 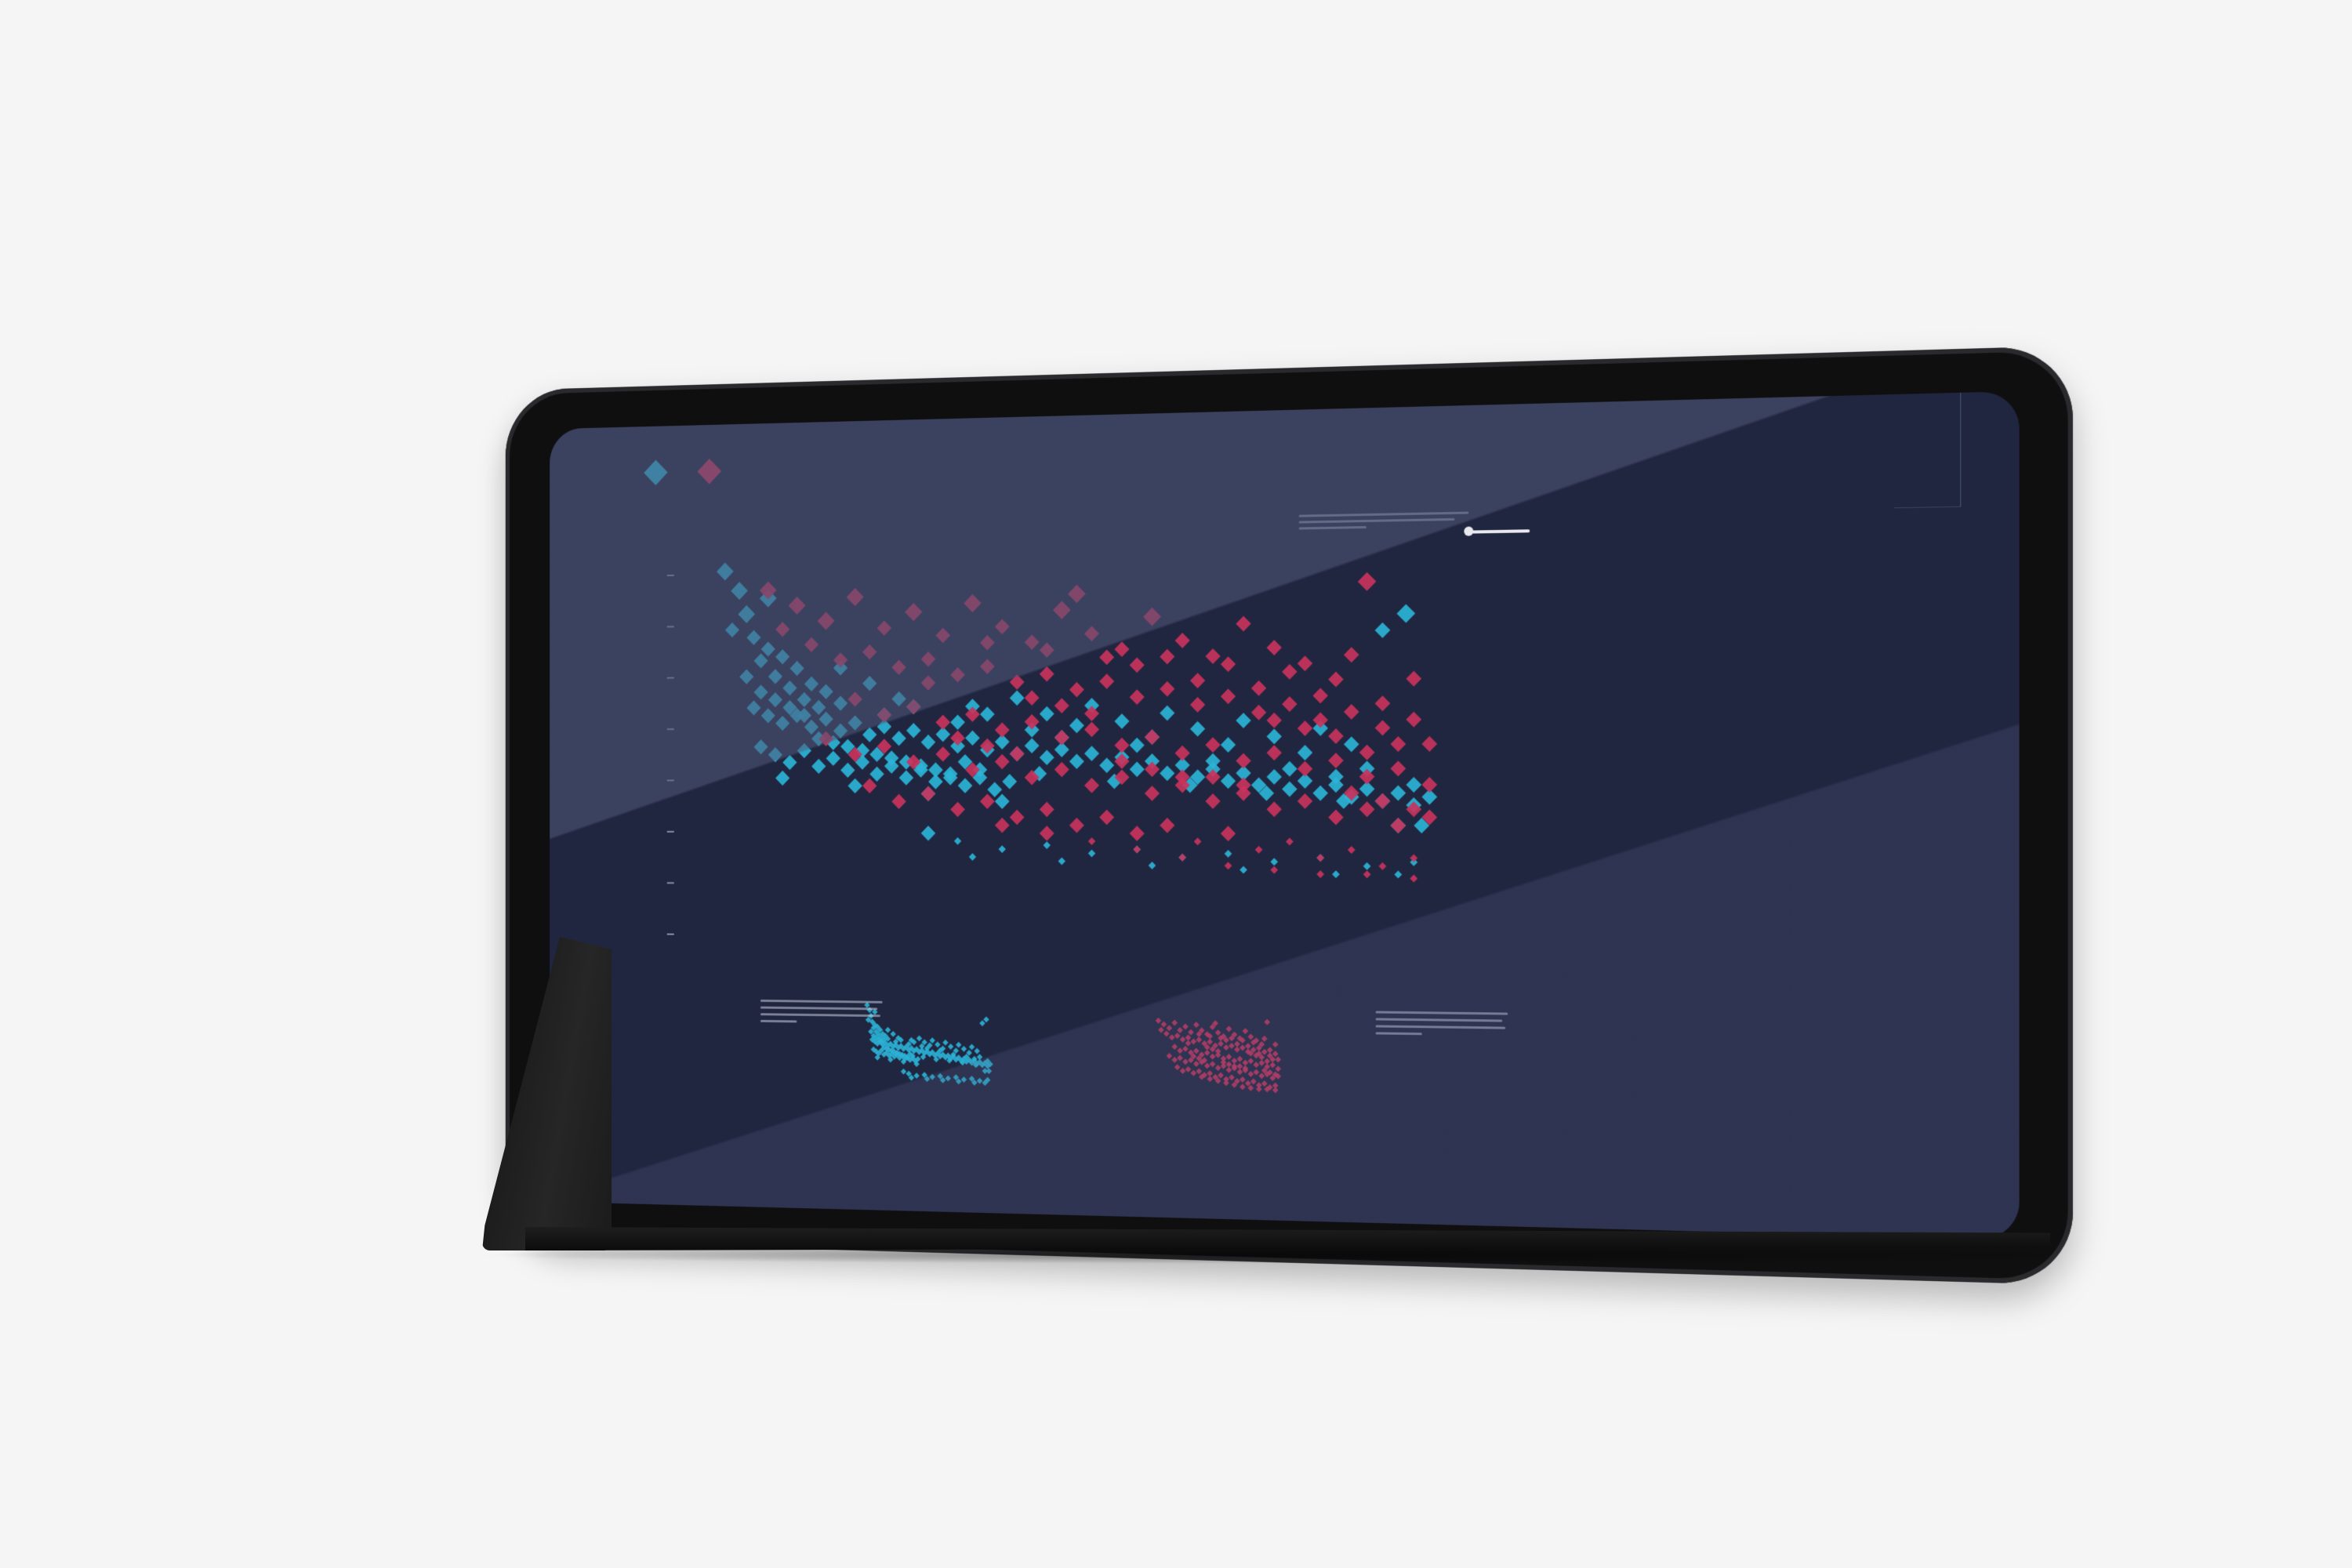 I want to click on scatter-points, so click(x=1077, y=716).